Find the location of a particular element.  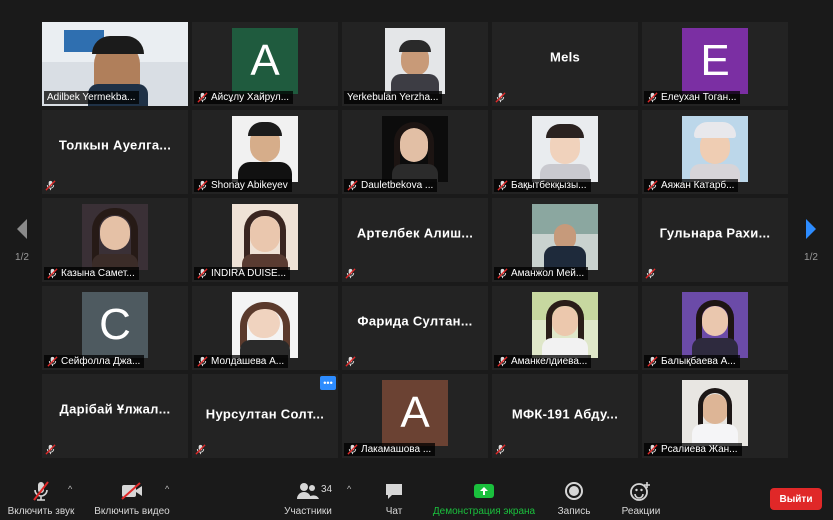

video-off-icon is located at coordinates (132, 491).